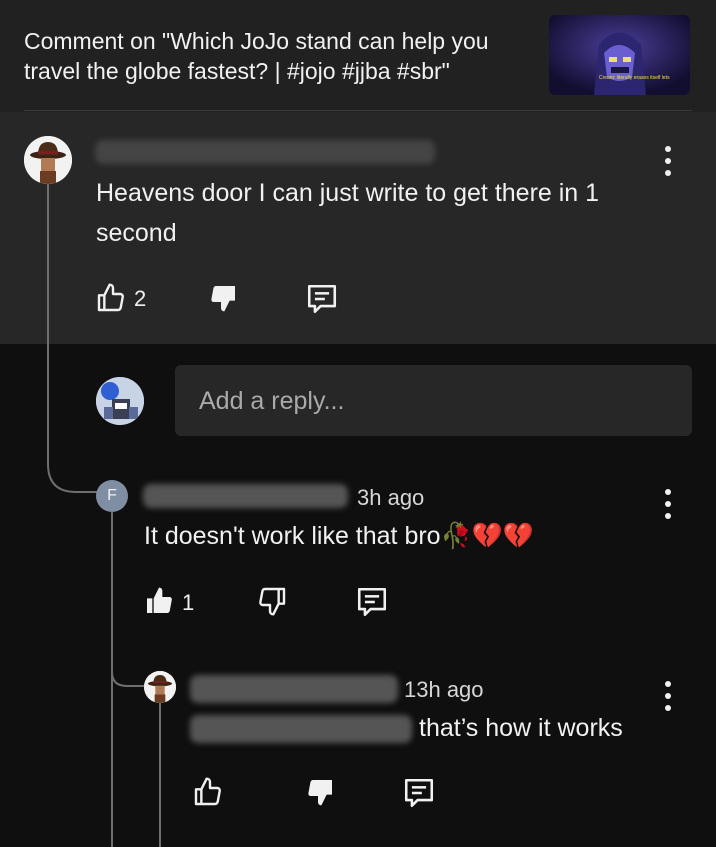  Describe the element at coordinates (208, 792) in the screenshot. I see `reply2-like-icon` at that location.